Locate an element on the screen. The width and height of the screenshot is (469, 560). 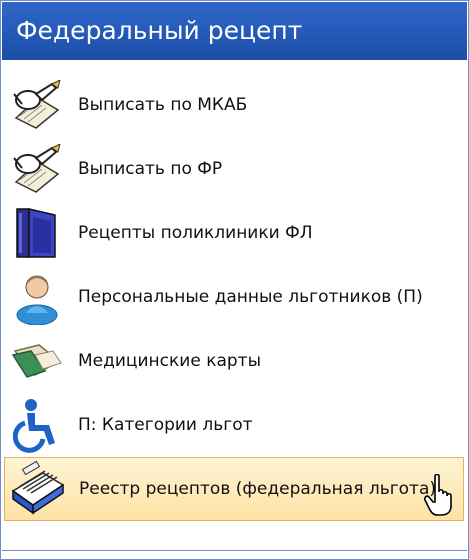
panel-header: Федеральный рецепт is located at coordinates (234, 31).